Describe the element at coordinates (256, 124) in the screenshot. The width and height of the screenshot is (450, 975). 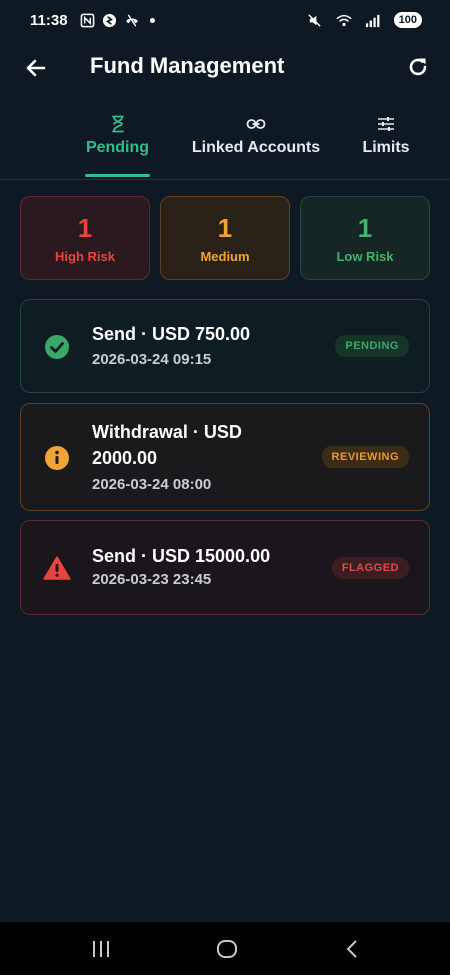
I see `link-icon` at that location.